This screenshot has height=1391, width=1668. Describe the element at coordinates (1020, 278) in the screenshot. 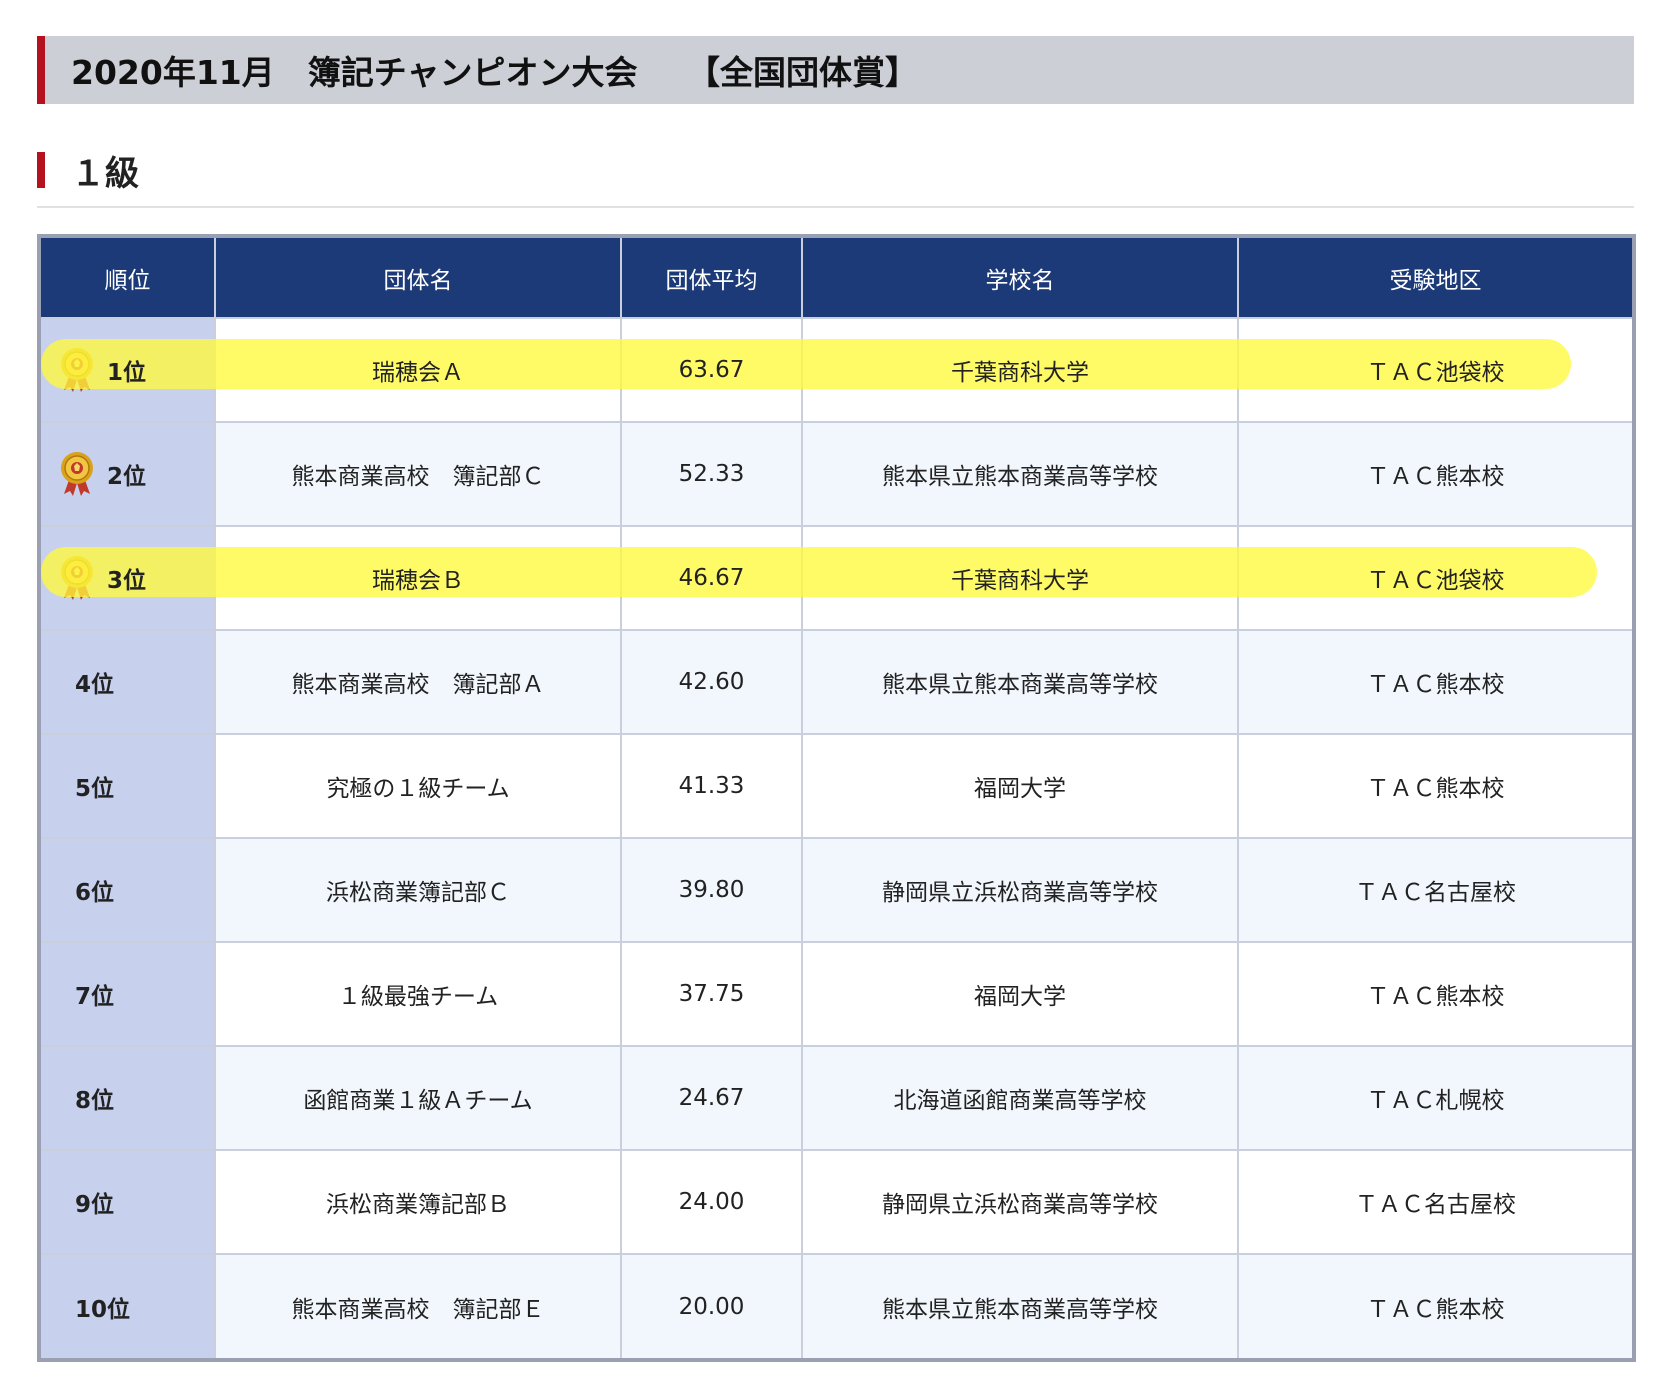

I see `header-school-name: 学校名` at that location.